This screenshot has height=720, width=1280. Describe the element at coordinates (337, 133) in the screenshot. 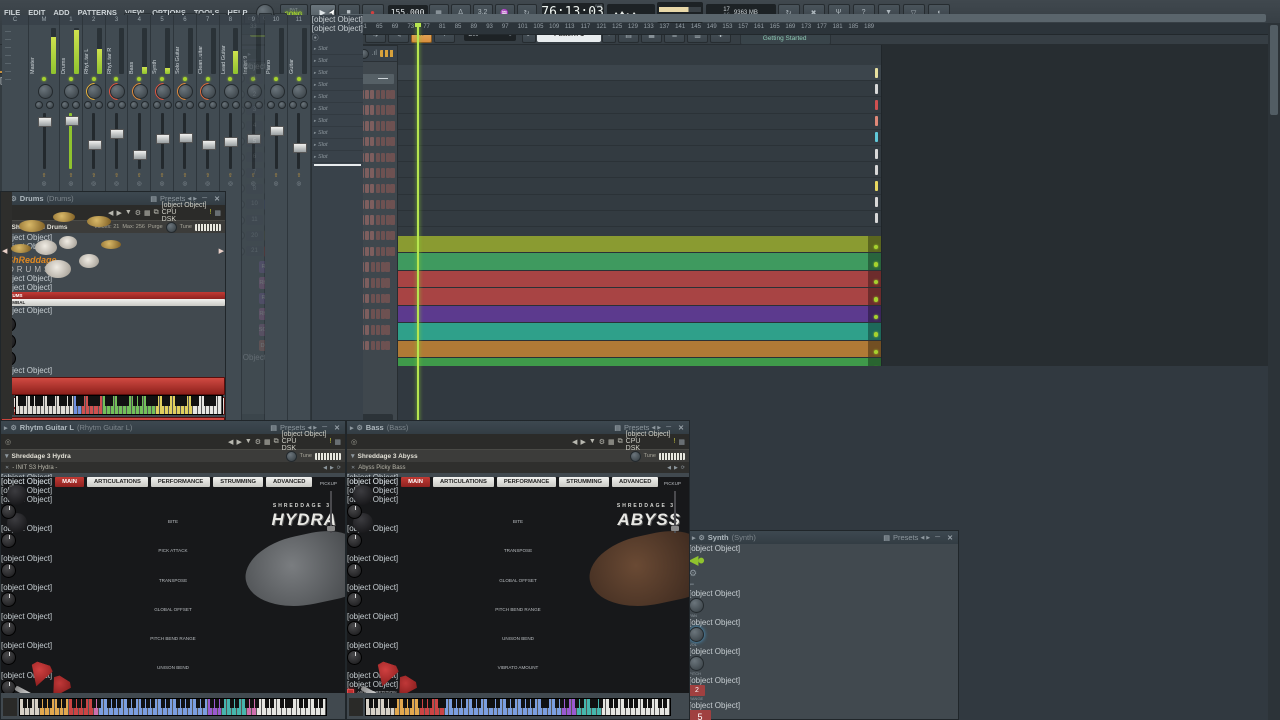

I see `fx-slot-8: ▸ Slot` at that location.